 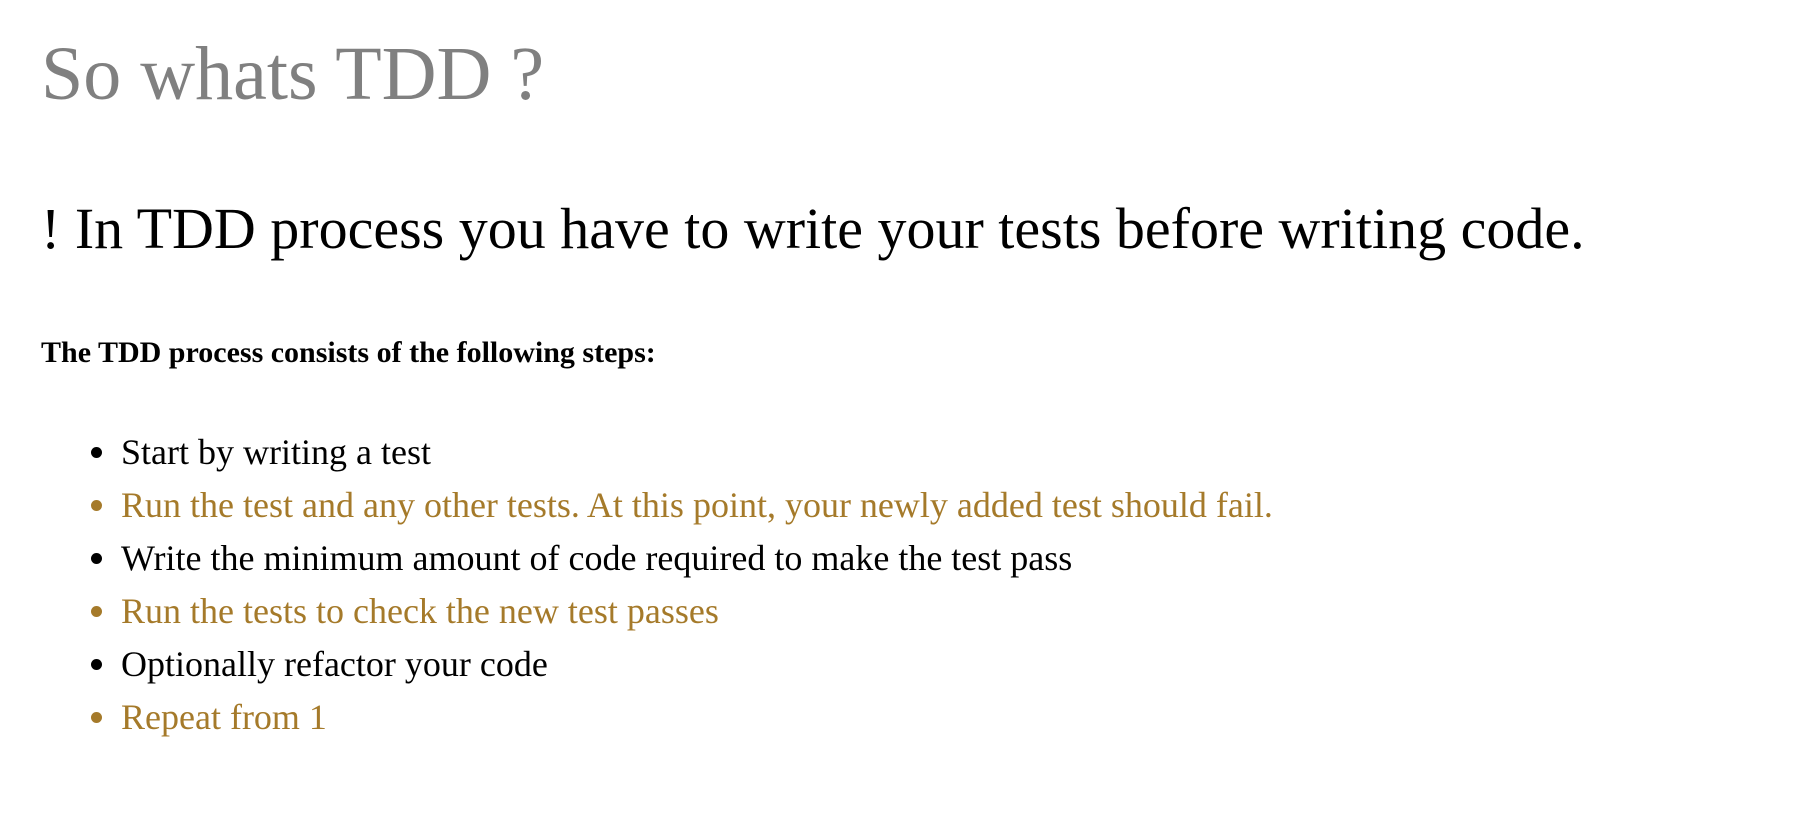 What do you see at coordinates (224, 717) in the screenshot?
I see `step-label: Repeat from 1` at bounding box center [224, 717].